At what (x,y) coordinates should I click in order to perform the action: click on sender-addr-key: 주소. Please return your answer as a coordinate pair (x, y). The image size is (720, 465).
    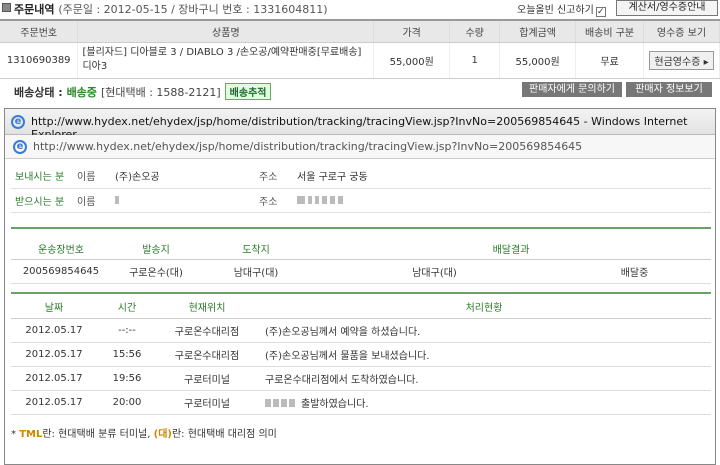
    Looking at the image, I should click on (276, 176).